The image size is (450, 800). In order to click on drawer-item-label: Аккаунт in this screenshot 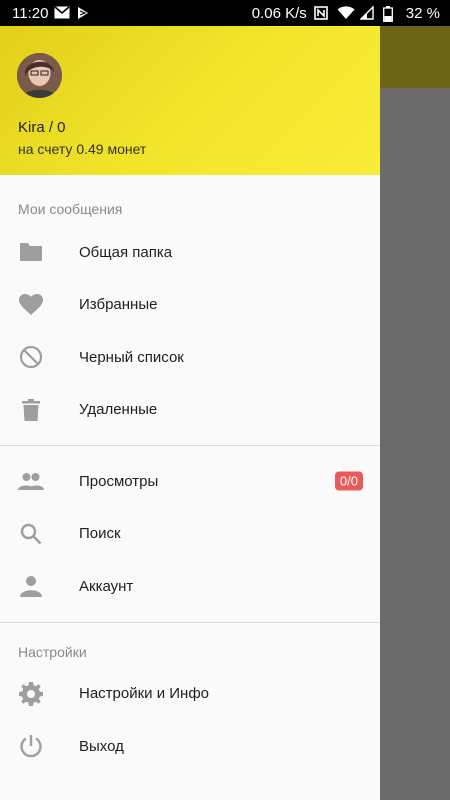, I will do `click(106, 586)`.